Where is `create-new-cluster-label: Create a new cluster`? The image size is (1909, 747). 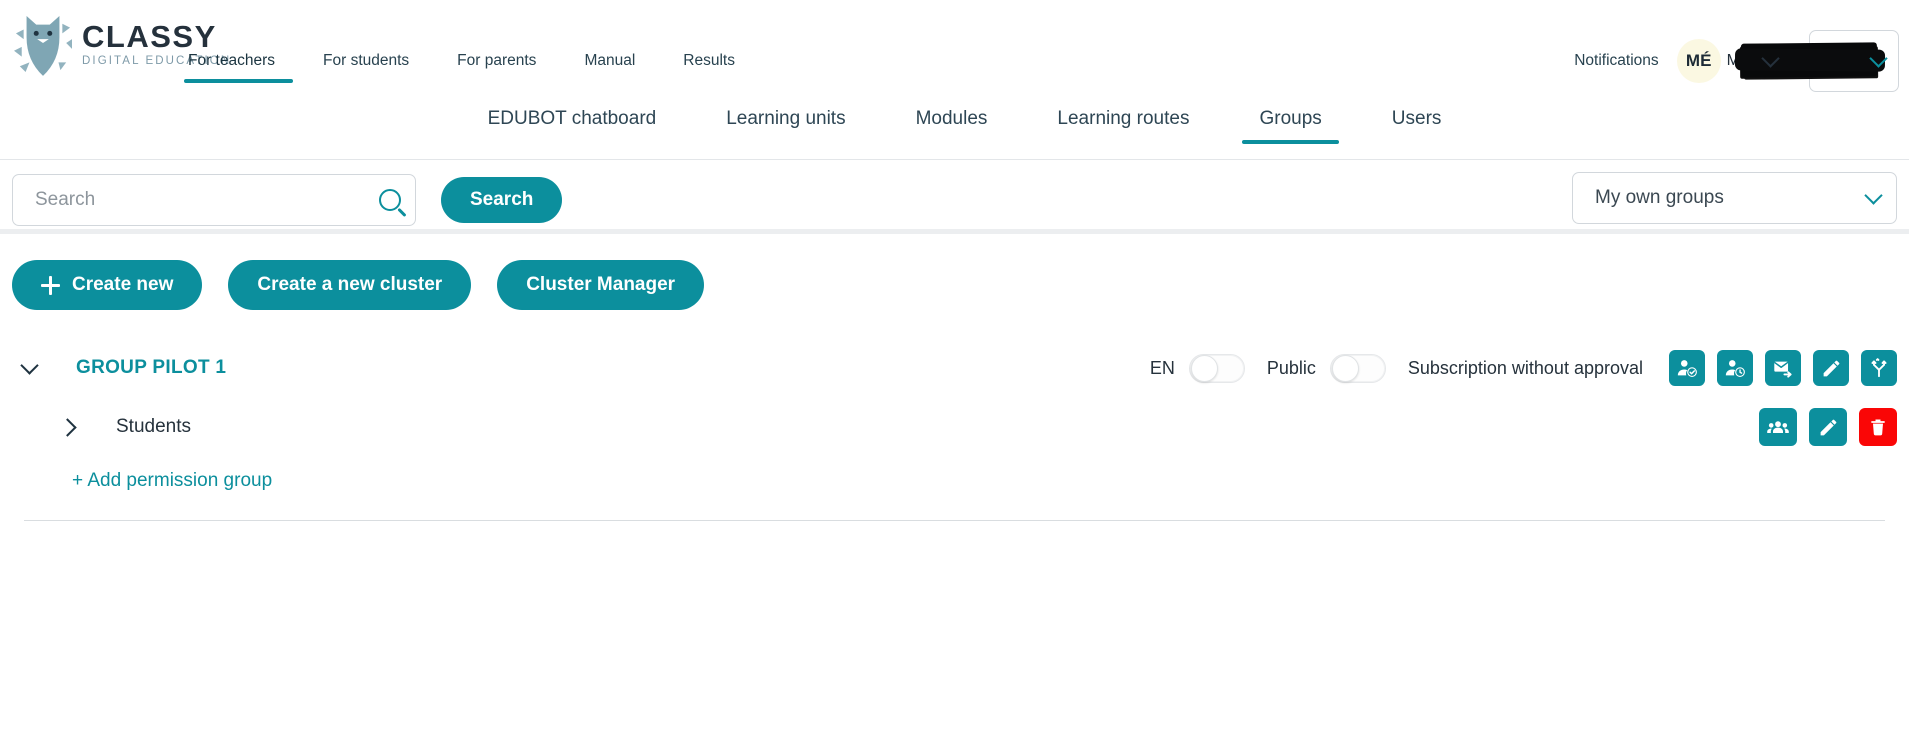
create-new-cluster-label: Create a new cluster is located at coordinates (350, 284).